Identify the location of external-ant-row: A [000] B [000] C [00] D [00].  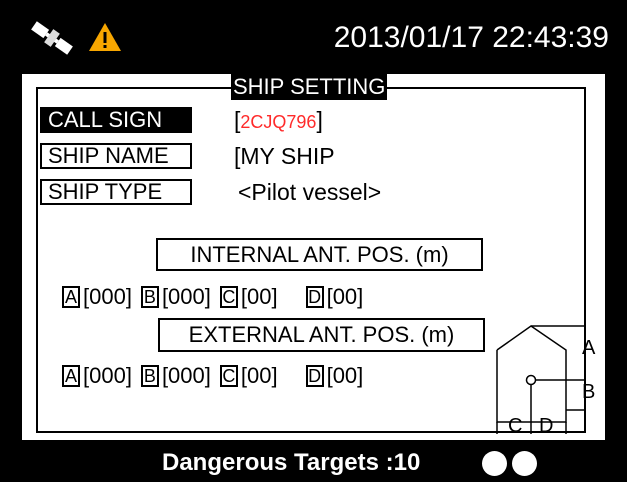
(212, 375).